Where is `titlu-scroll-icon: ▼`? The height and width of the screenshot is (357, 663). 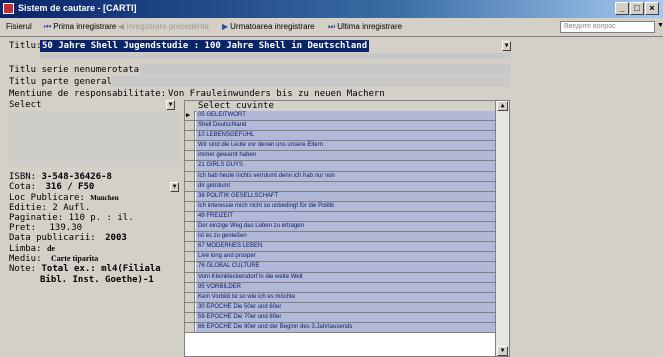
titlu-scroll-icon: ▼ is located at coordinates (506, 46).